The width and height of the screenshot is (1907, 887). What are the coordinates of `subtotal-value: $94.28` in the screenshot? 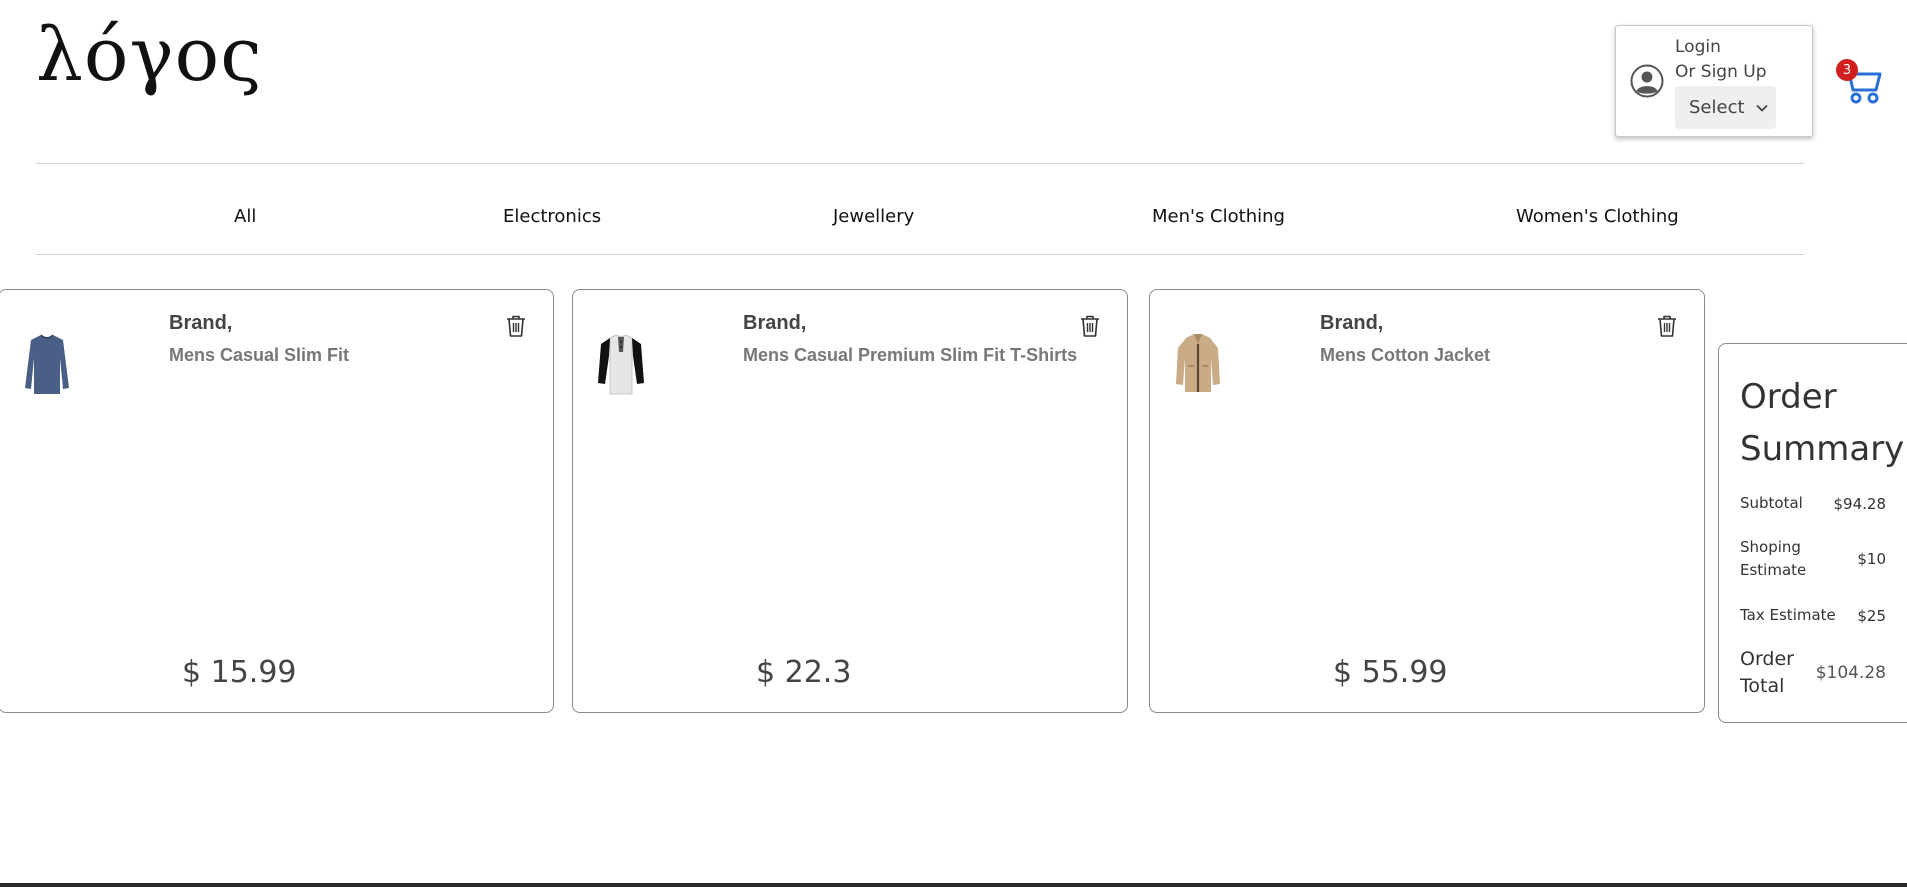 It's located at (1860, 503).